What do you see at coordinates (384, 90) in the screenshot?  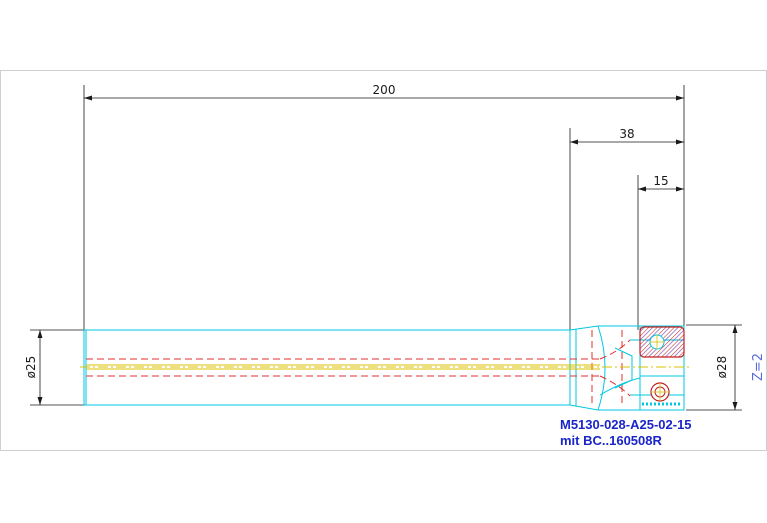 I see `overall-length-label: 200` at bounding box center [384, 90].